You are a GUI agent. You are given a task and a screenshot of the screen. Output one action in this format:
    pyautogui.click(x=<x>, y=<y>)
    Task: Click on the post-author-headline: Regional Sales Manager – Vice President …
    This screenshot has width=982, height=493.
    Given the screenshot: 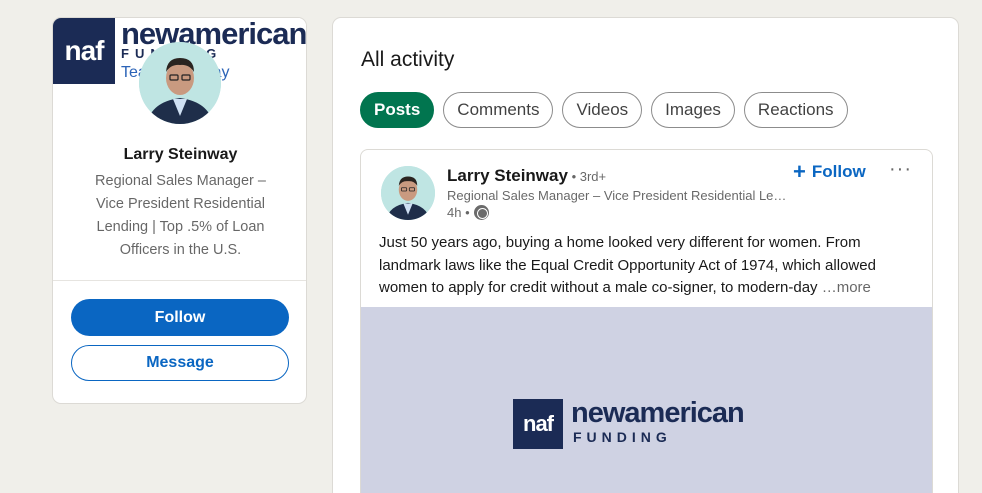 What is the action you would take?
    pyautogui.click(x=617, y=195)
    